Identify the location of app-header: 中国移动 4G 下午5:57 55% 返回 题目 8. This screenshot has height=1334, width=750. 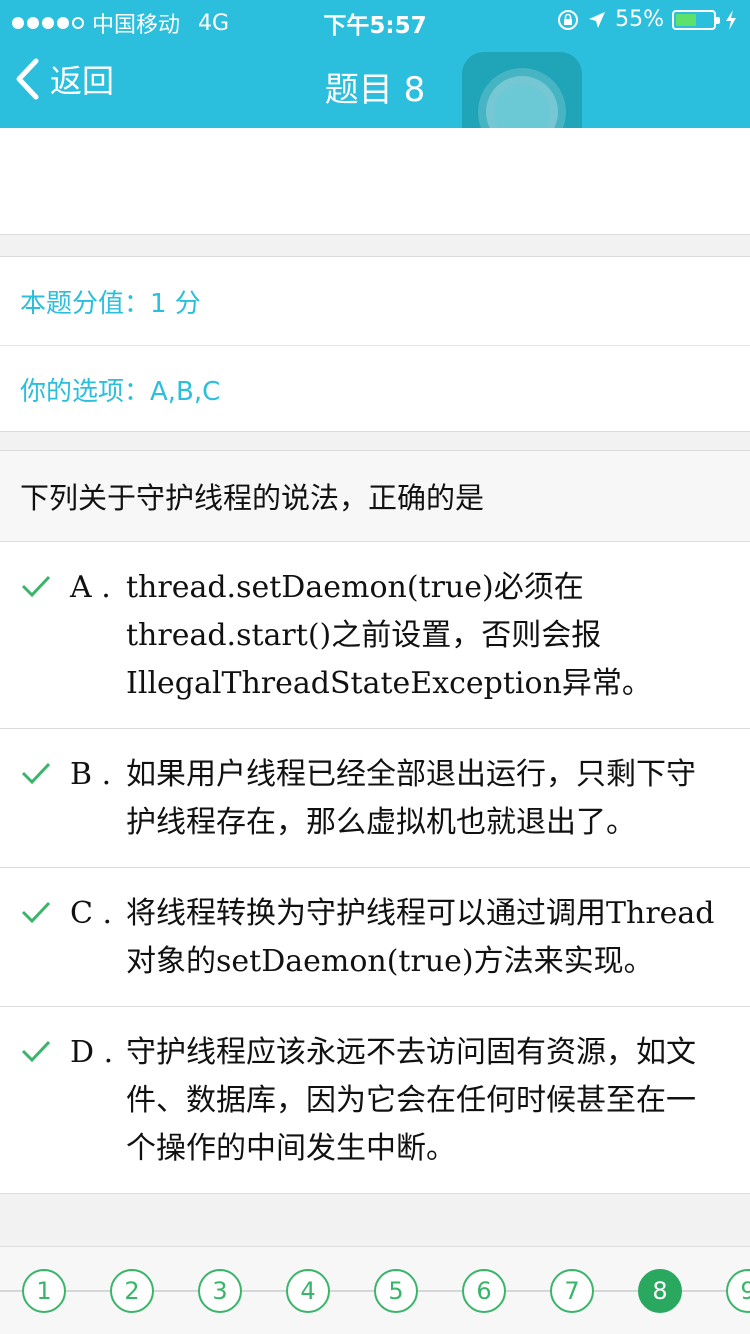
(375, 86).